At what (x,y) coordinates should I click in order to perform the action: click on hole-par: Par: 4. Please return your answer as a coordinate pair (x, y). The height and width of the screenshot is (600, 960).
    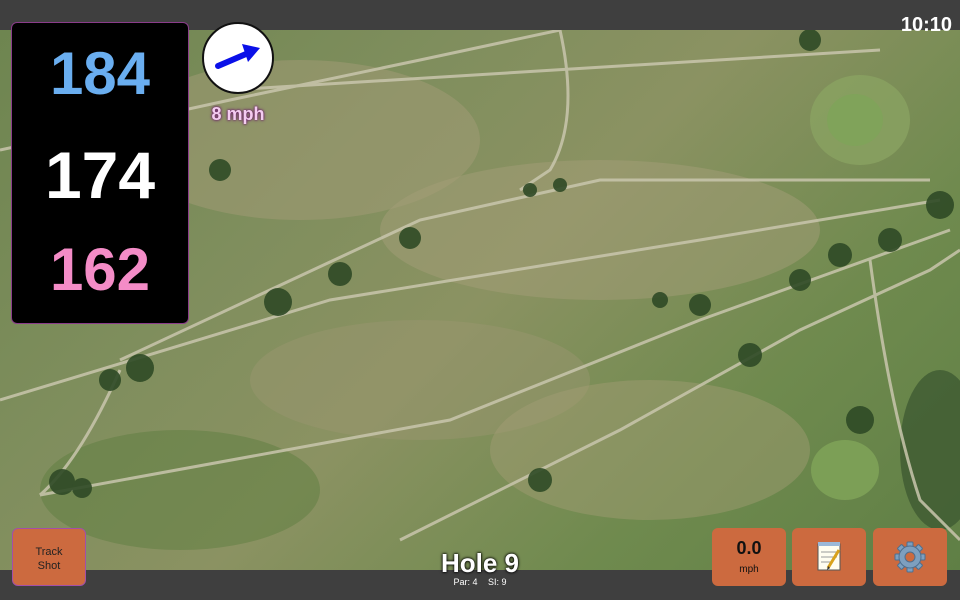
    Looking at the image, I should click on (465, 582).